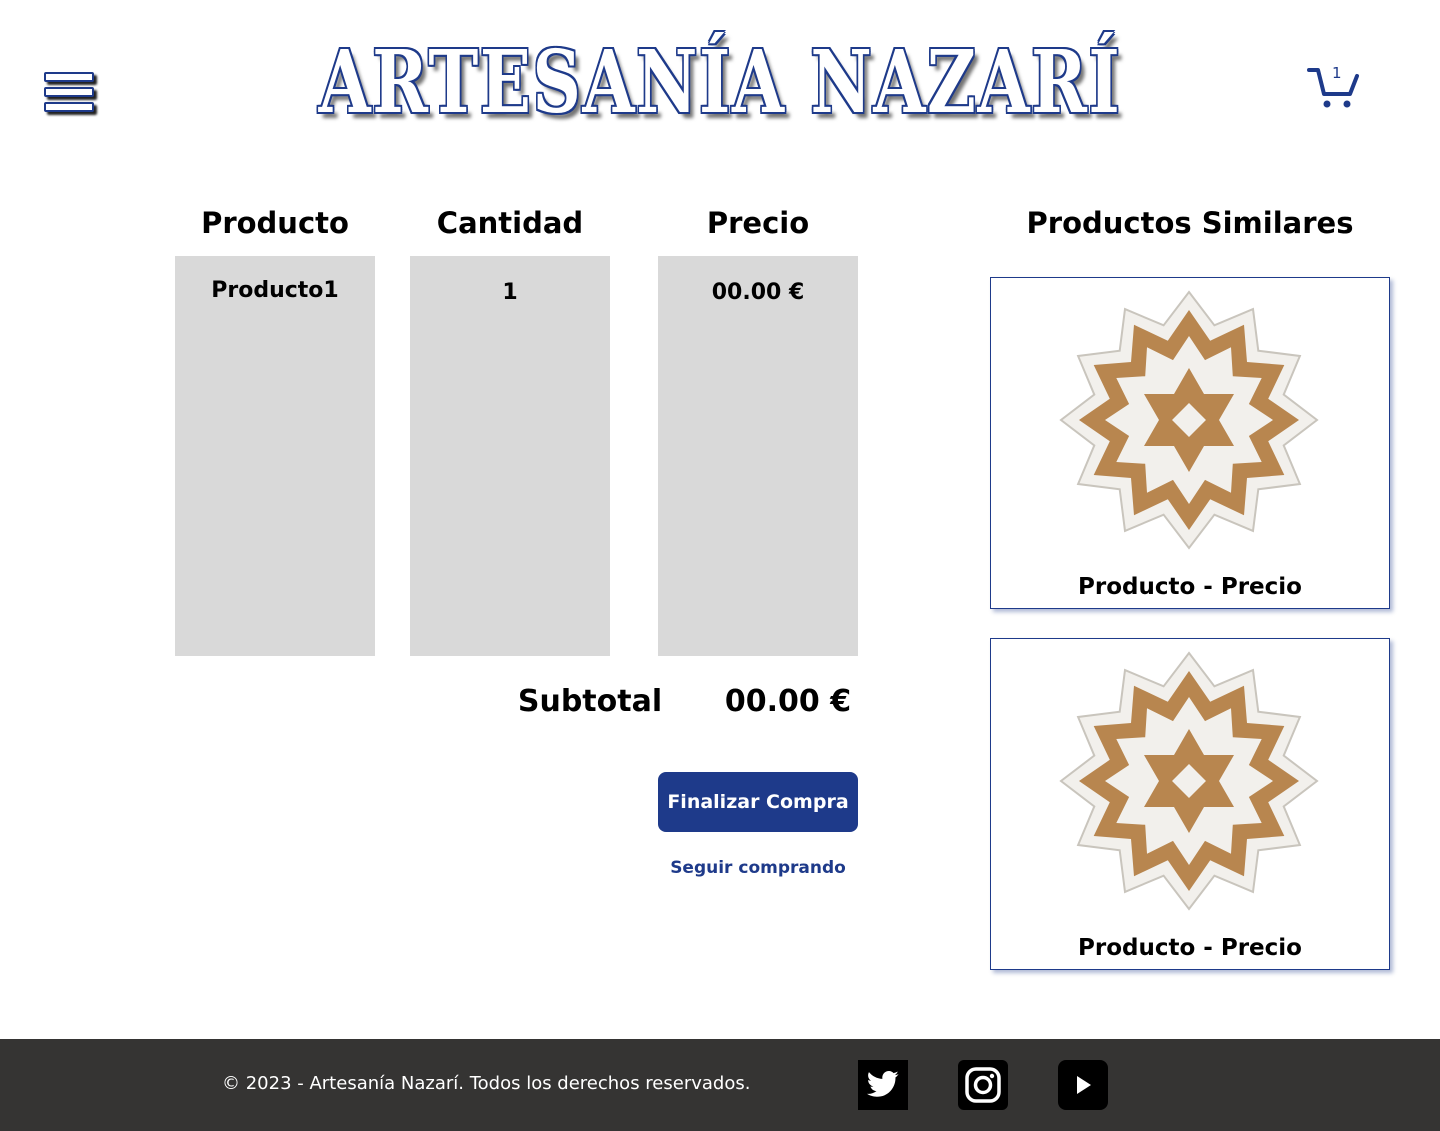  I want to click on hamburger-menu-icon, so click(69, 97).